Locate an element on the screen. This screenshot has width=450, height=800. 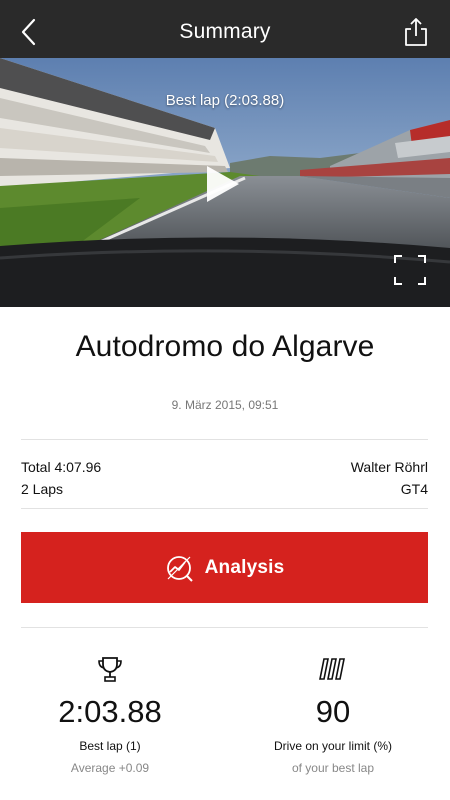
nav-bar: Summary is located at coordinates (225, 31).